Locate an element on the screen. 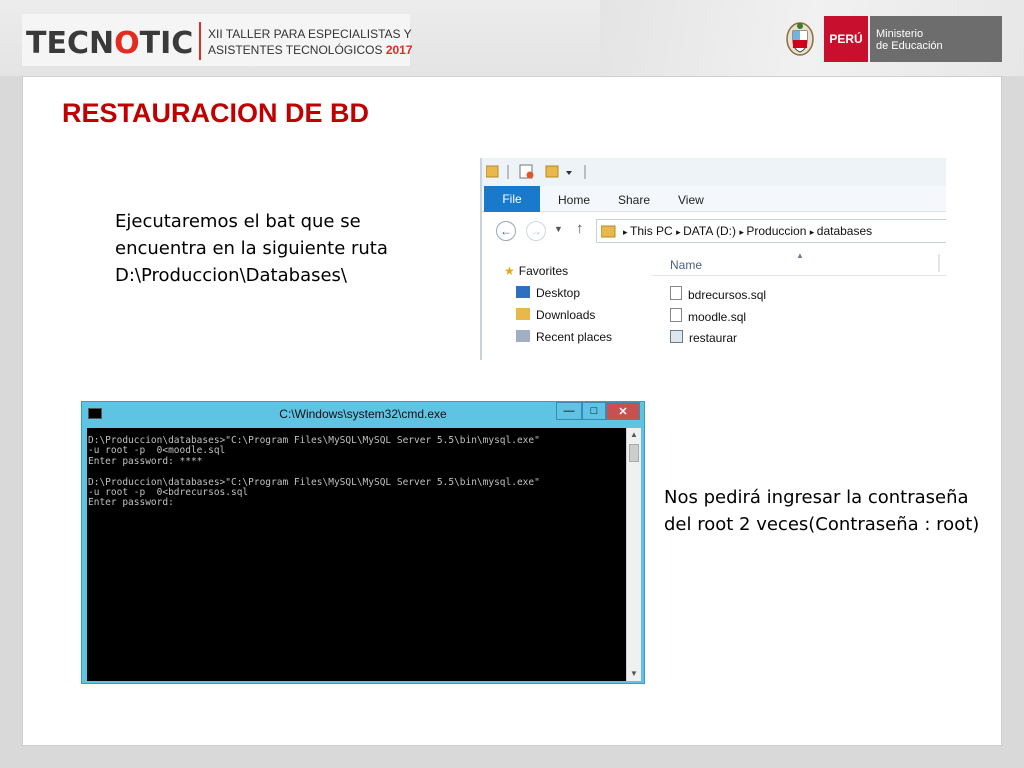 The image size is (1024, 768). password-note-line: del root 2 veces(Contraseña : root) is located at coordinates (822, 524).